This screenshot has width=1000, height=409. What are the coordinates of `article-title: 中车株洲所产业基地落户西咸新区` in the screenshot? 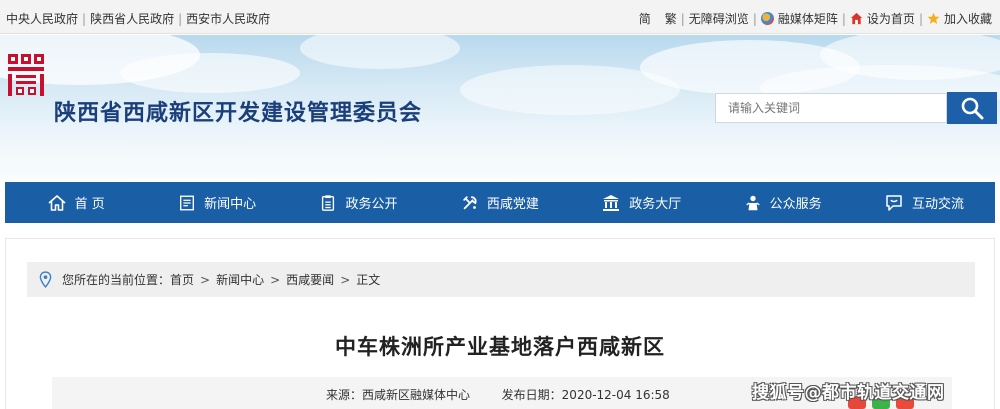 It's located at (500, 347).